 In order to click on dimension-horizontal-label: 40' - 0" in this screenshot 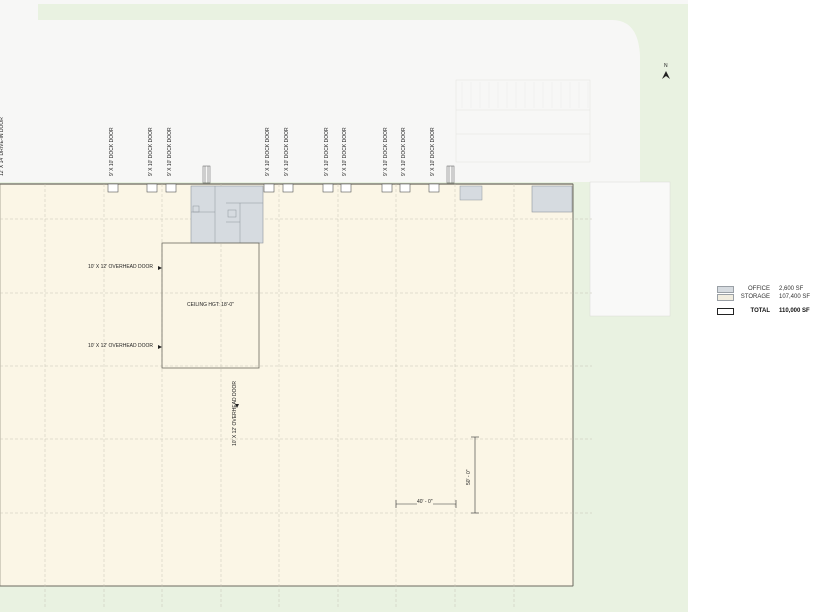, I will do `click(425, 502)`.